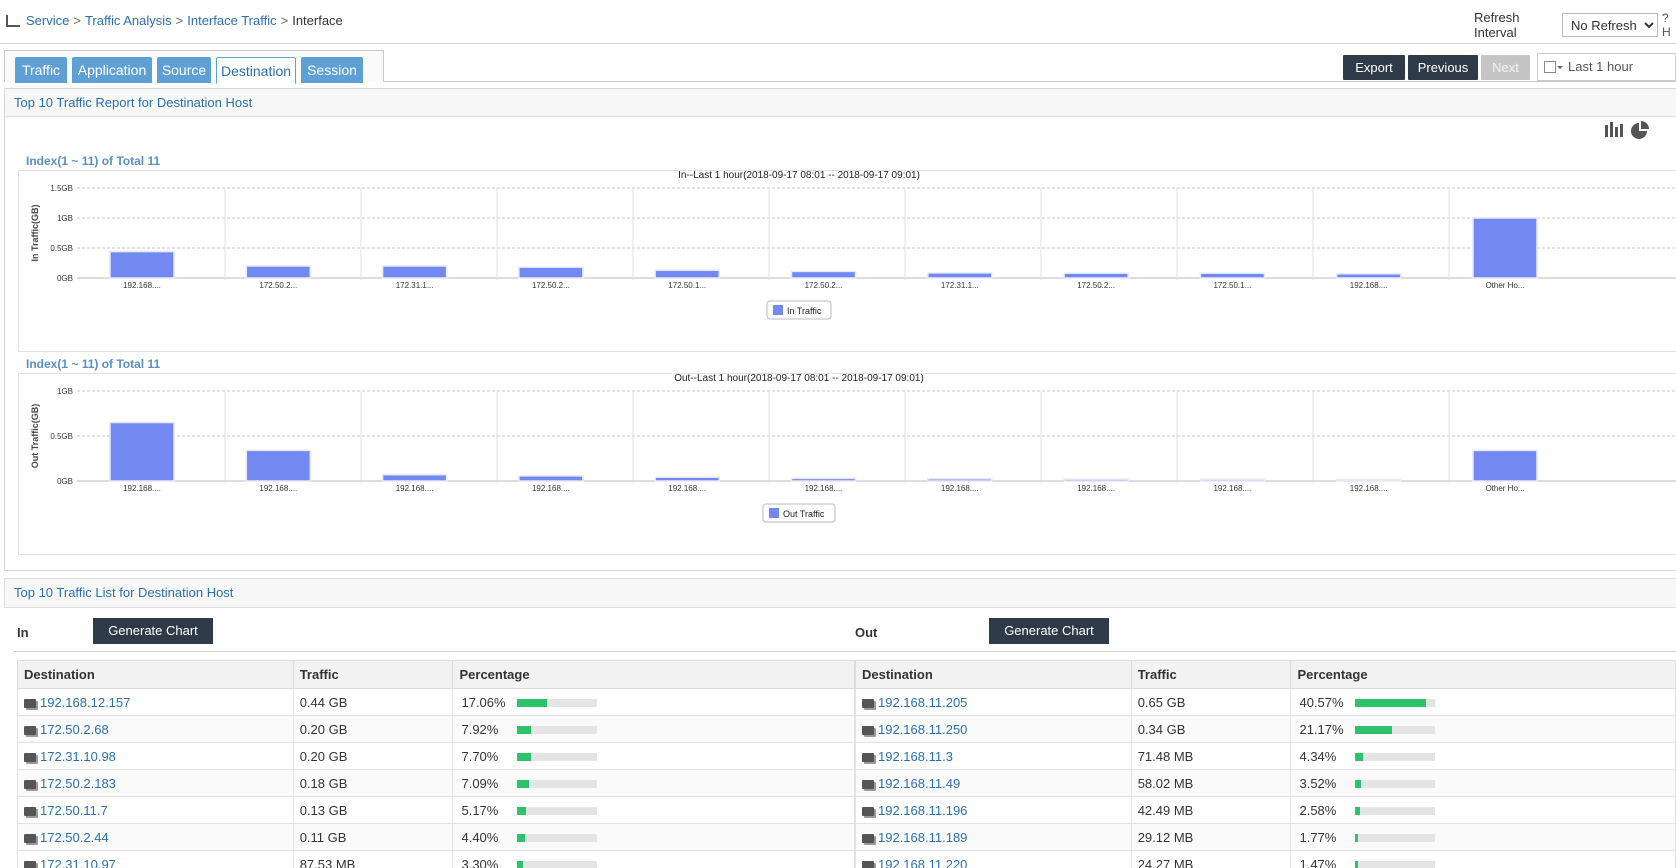  Describe the element at coordinates (1318, 756) in the screenshot. I see `percentage-value: 4.34%` at that location.